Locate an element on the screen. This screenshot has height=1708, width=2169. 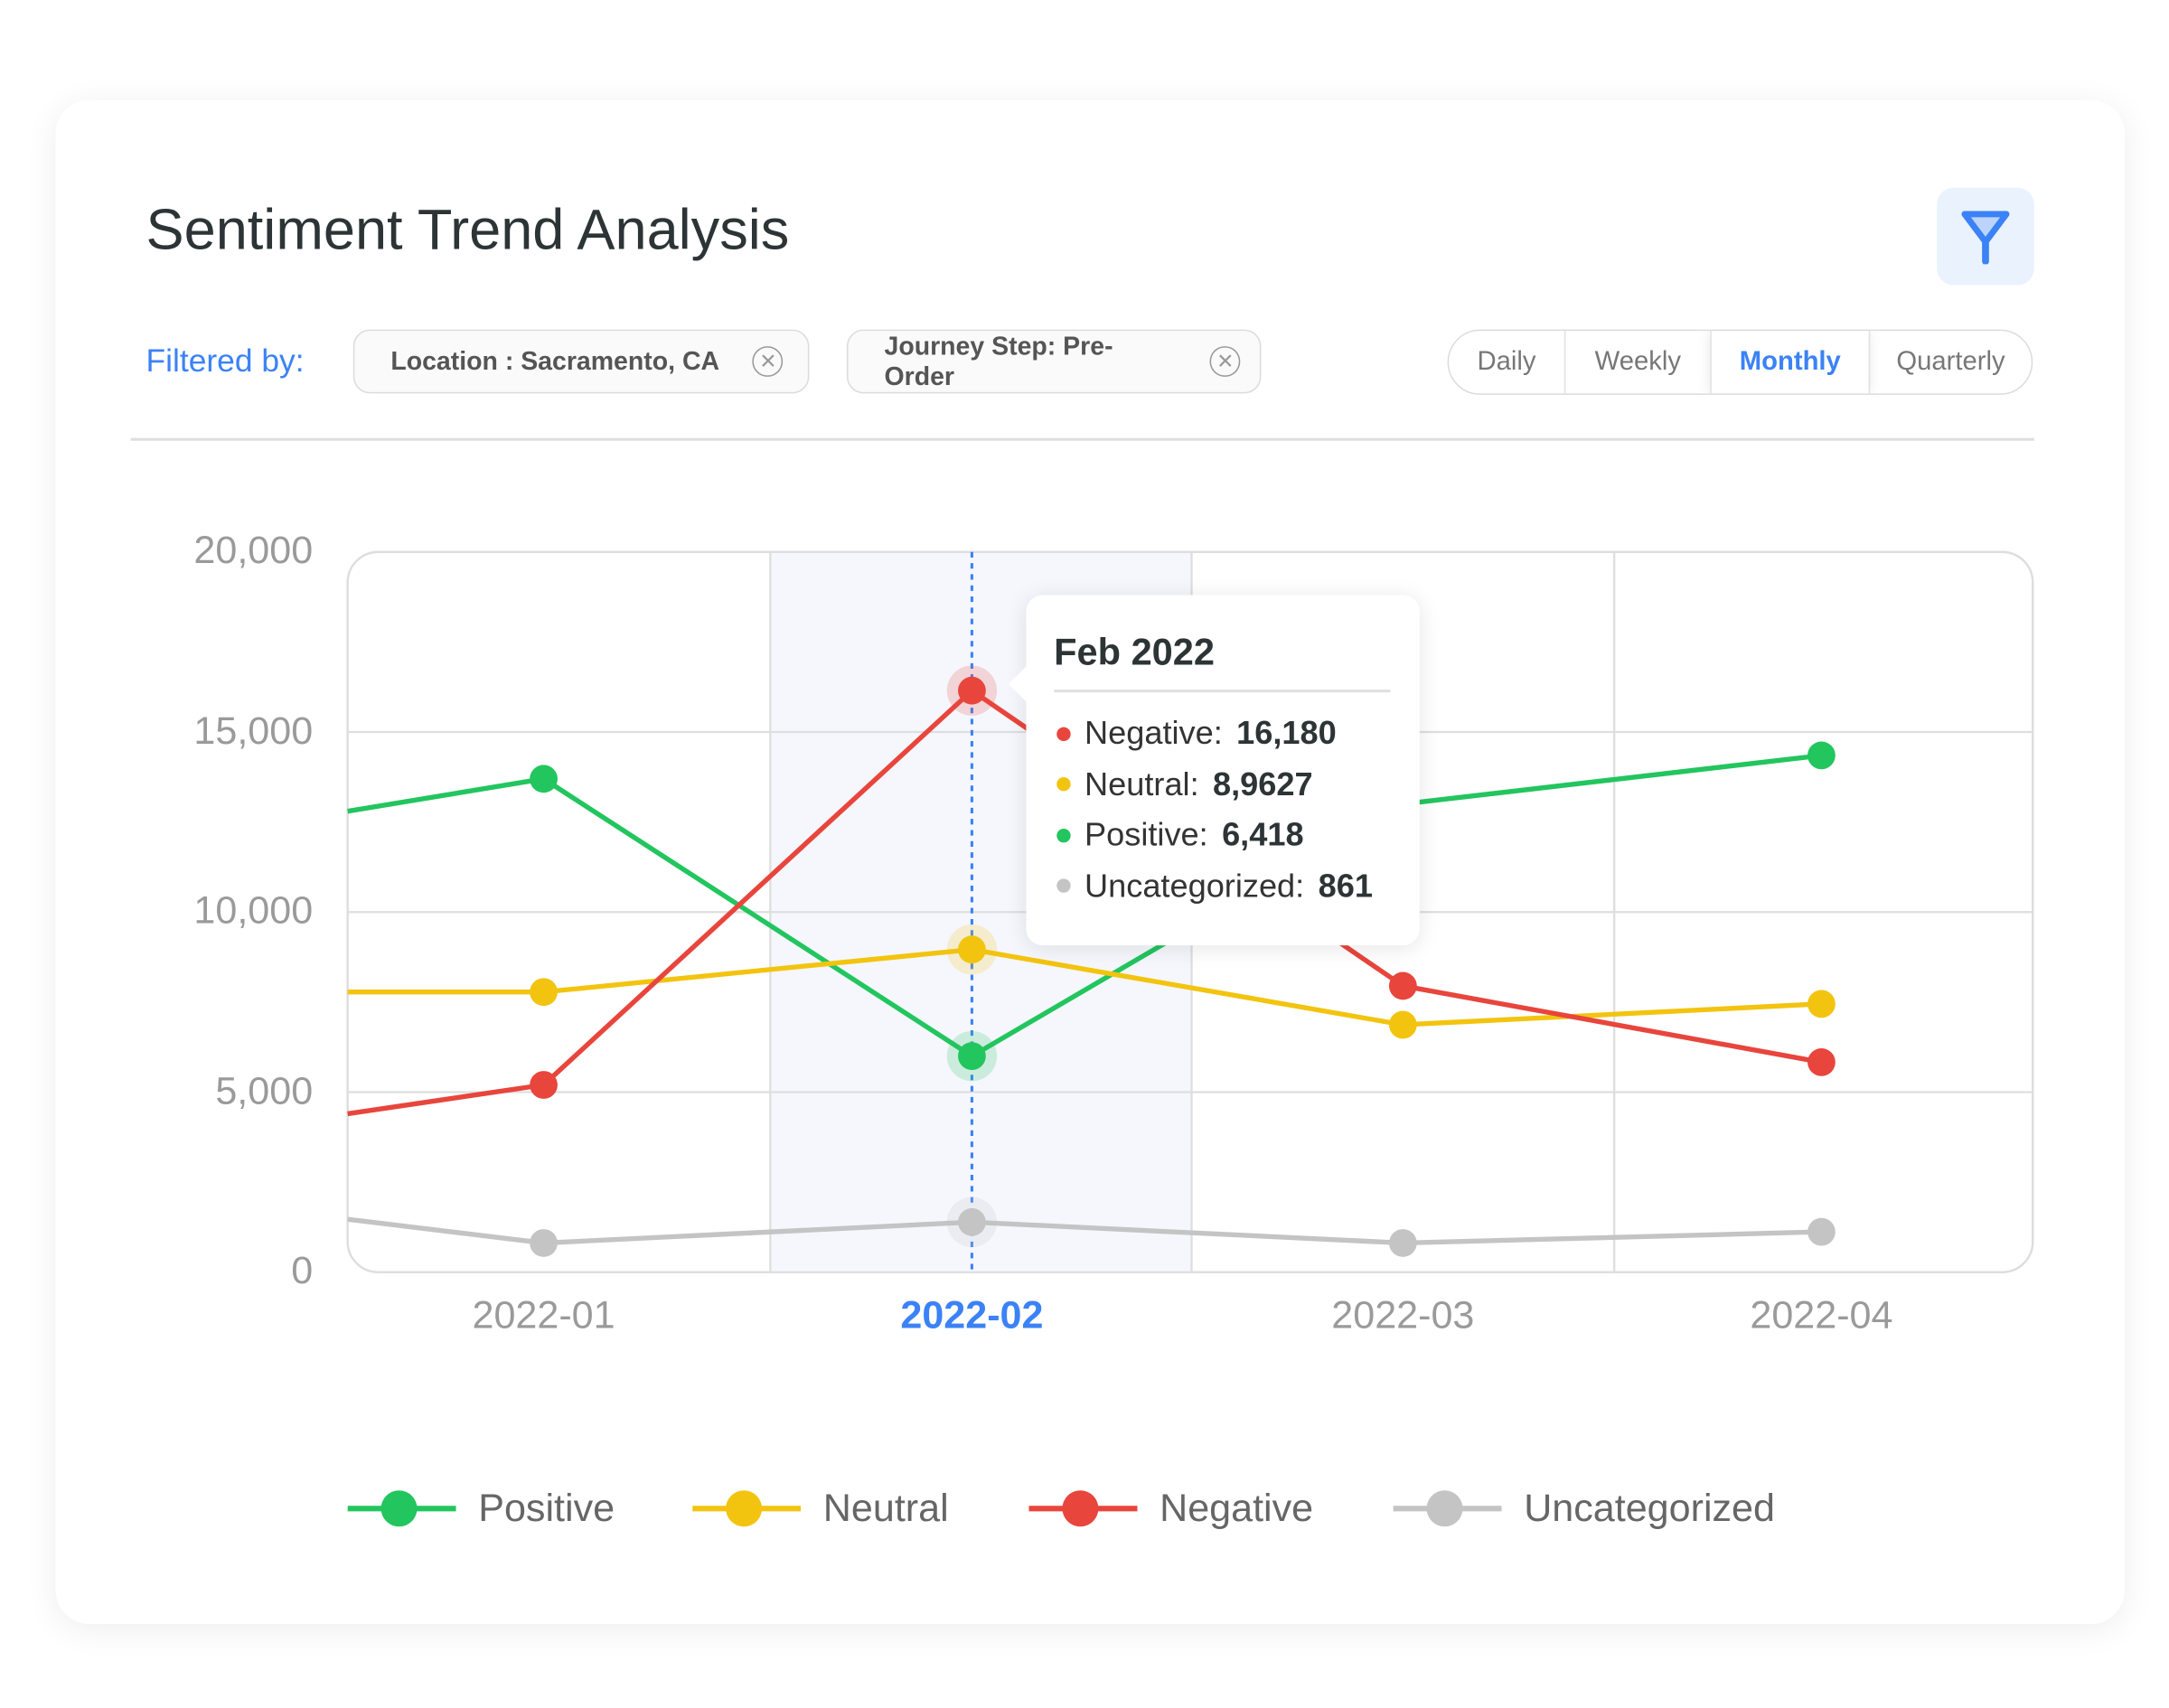
x-tick-label: 2022-02 is located at coordinates (972, 1315).